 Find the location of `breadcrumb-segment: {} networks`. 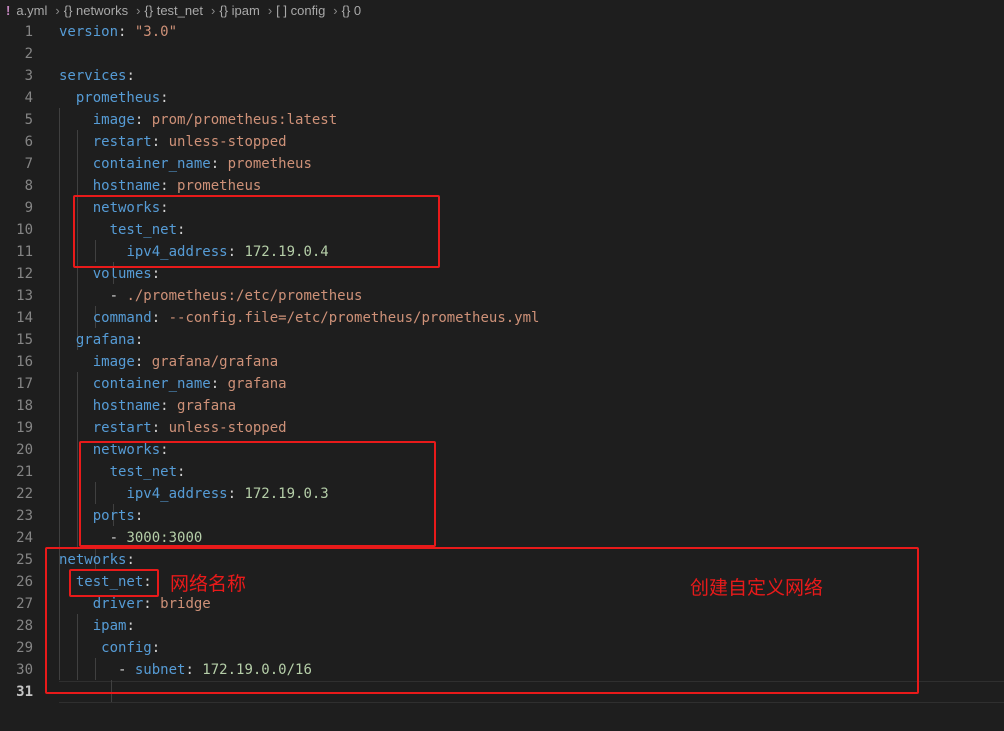

breadcrumb-segment: {} networks is located at coordinates (96, 10).